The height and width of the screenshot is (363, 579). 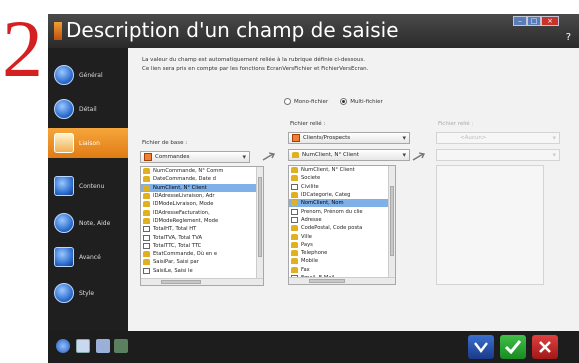 What do you see at coordinates (349, 155) in the screenshot?
I see `linked-key-combo: NumClient, N° Client ▾` at bounding box center [349, 155].